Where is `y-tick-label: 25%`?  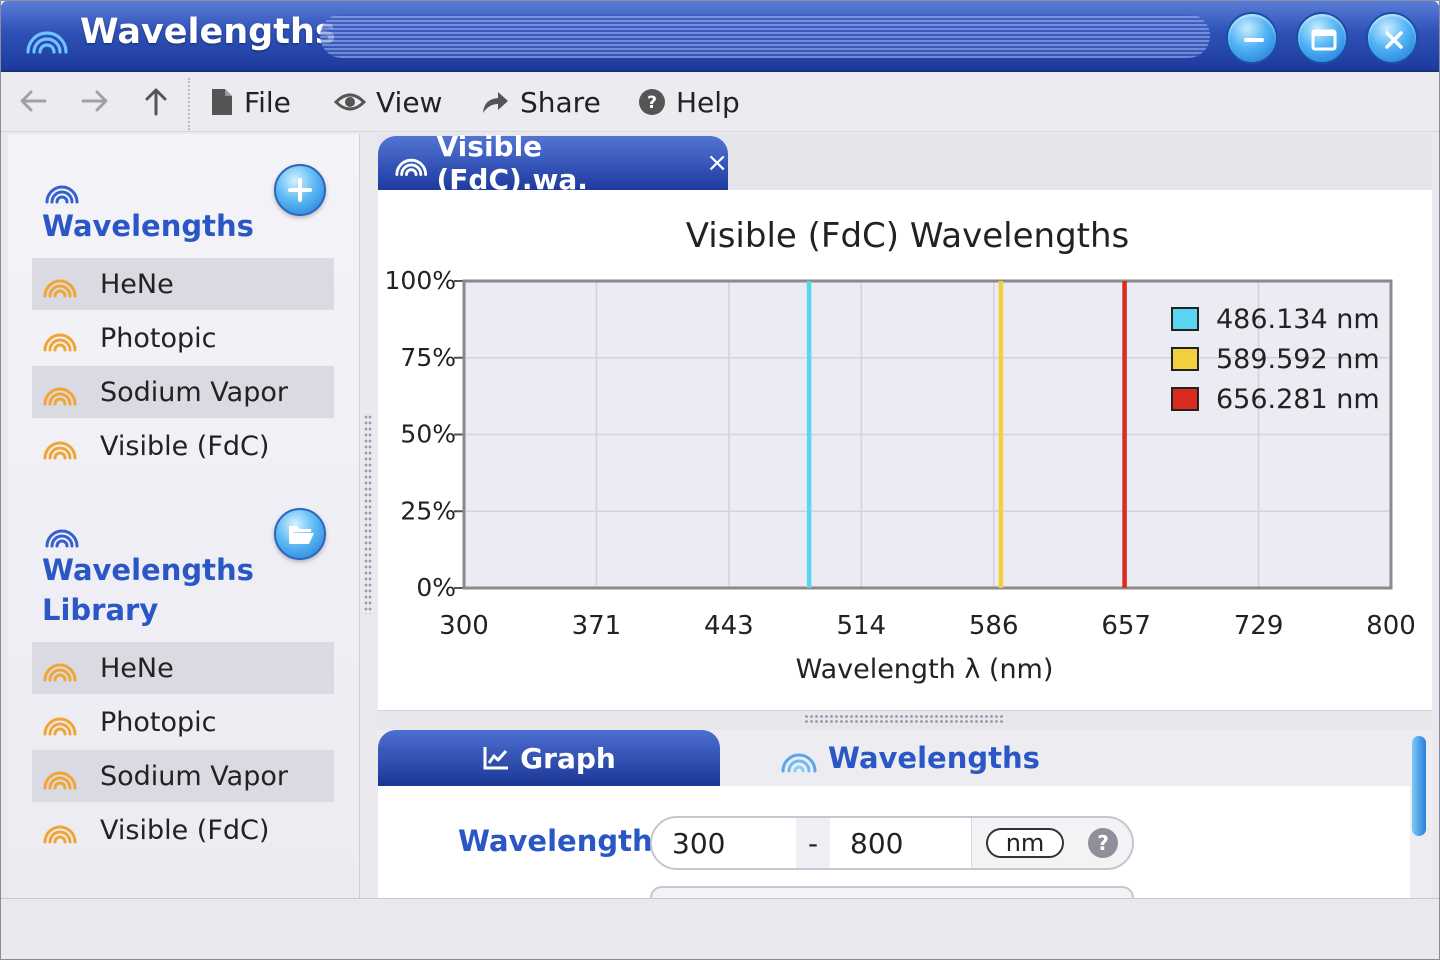 y-tick-label: 25% is located at coordinates (428, 510).